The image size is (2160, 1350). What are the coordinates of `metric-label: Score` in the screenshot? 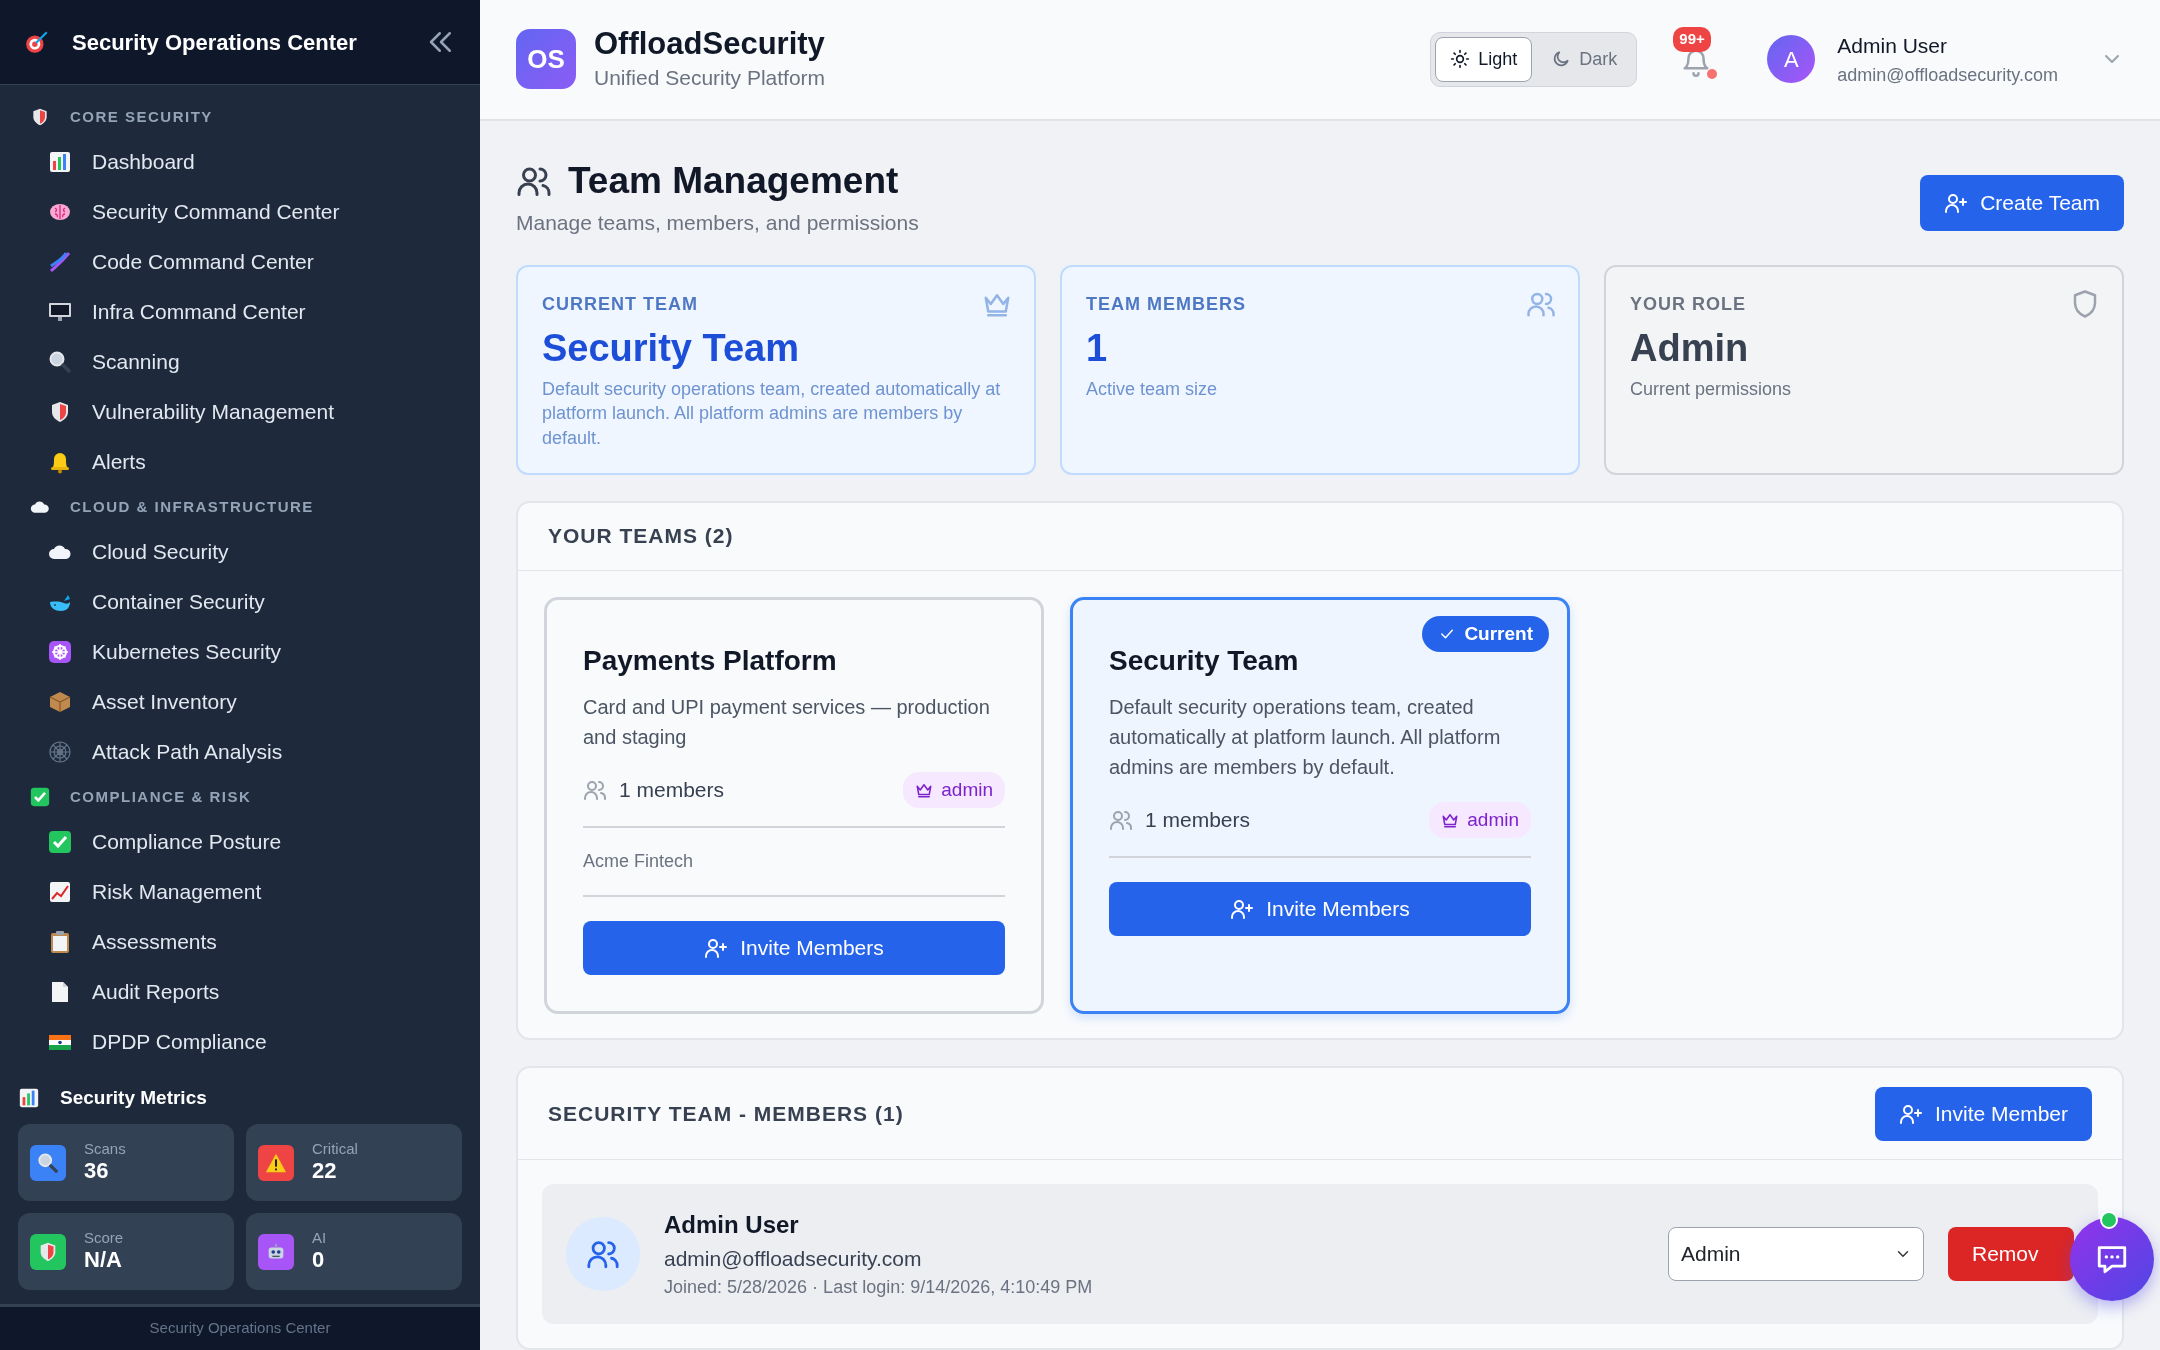 It's located at (104, 1238).